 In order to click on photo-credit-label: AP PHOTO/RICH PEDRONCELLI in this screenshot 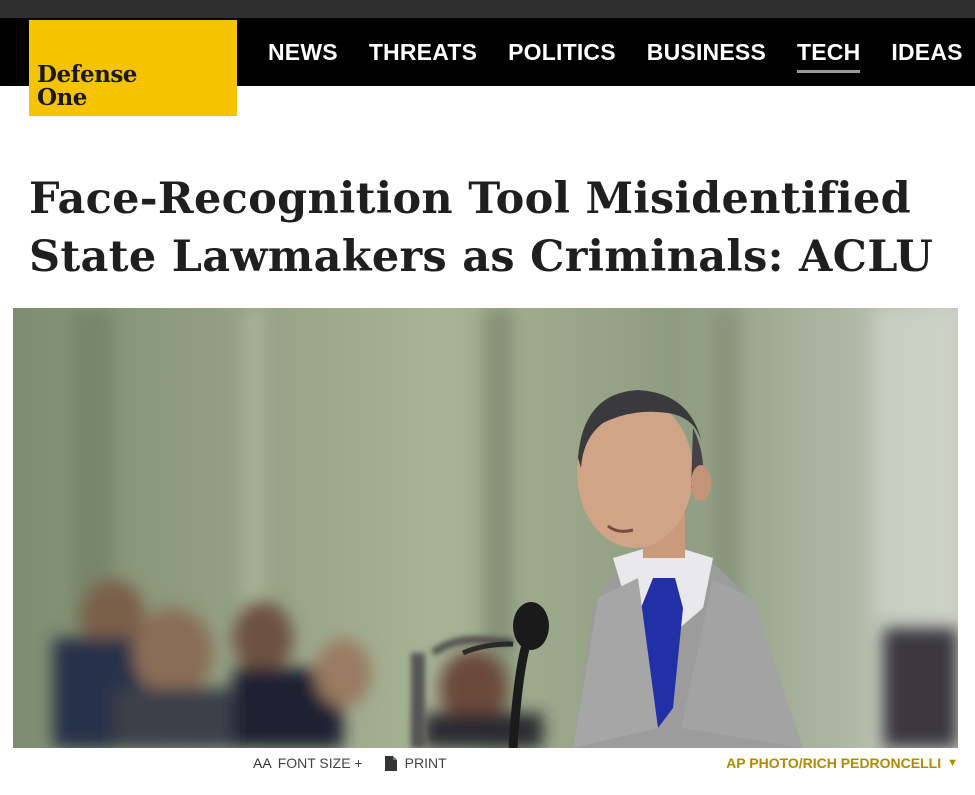, I will do `click(834, 763)`.